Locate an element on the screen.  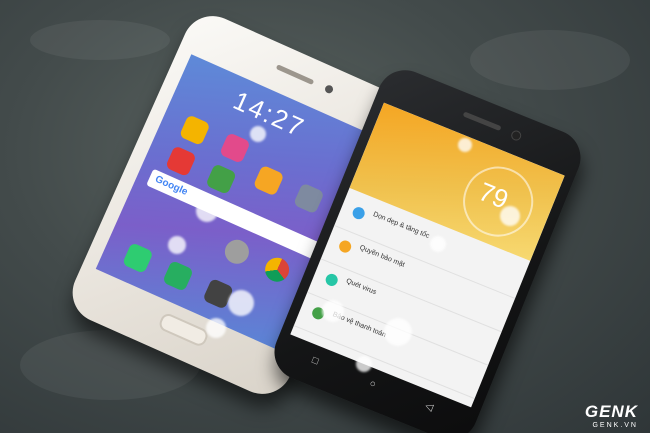
theme-app-icon is located at coordinates (268, 180).